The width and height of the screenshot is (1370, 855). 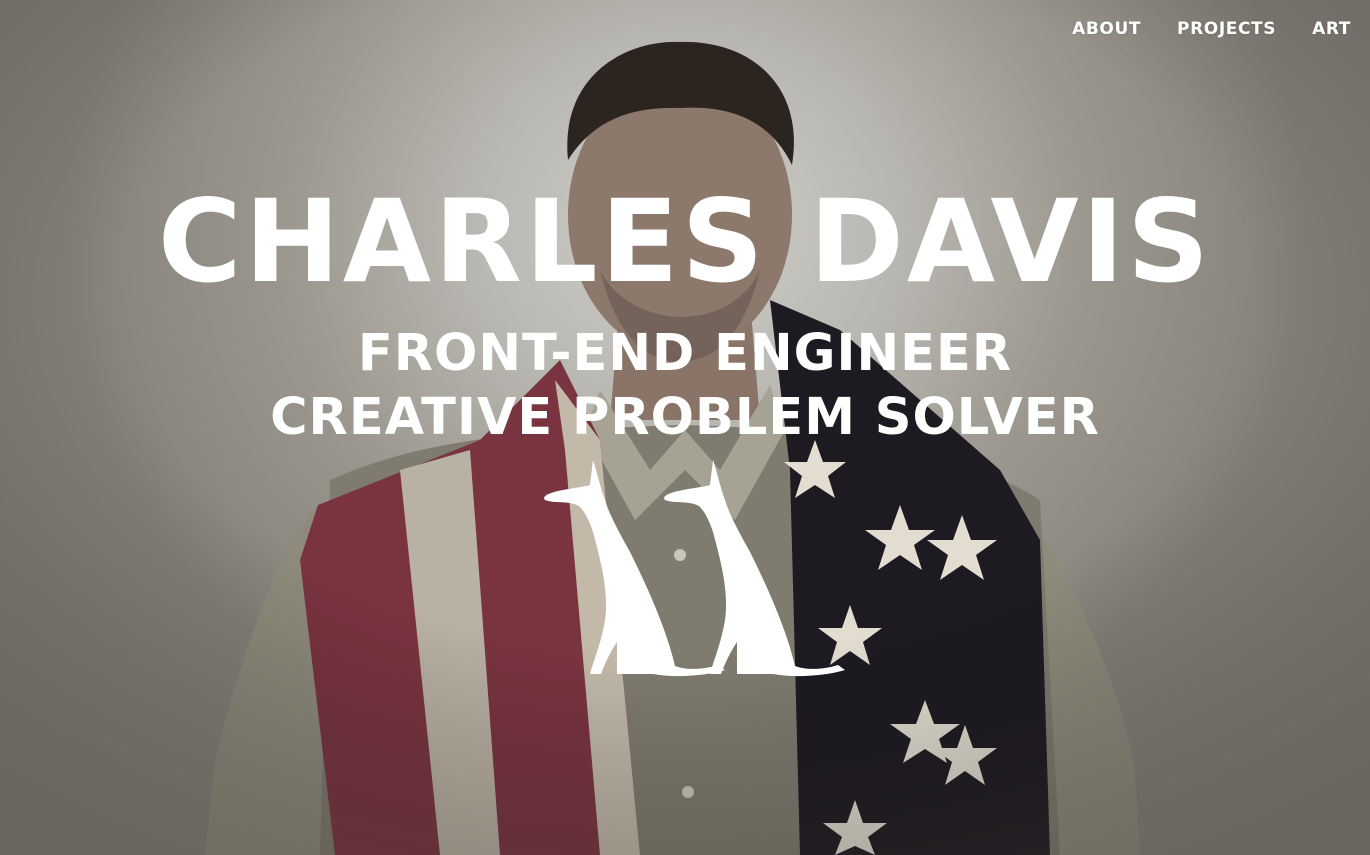 I want to click on hero-subtitle-role: FRONT-END ENGINEER, so click(x=685, y=353).